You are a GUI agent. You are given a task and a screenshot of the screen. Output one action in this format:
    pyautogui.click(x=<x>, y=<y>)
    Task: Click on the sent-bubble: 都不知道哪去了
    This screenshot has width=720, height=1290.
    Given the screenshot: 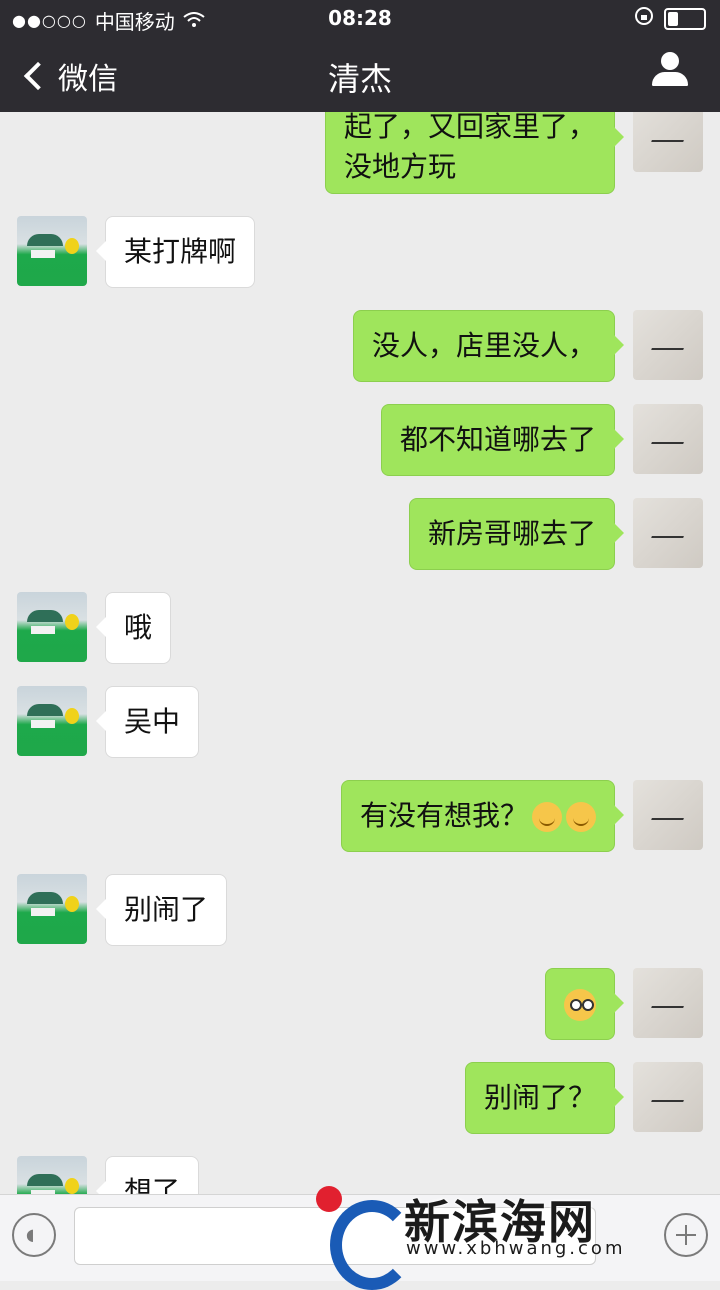 What is the action you would take?
    pyautogui.click(x=502, y=440)
    